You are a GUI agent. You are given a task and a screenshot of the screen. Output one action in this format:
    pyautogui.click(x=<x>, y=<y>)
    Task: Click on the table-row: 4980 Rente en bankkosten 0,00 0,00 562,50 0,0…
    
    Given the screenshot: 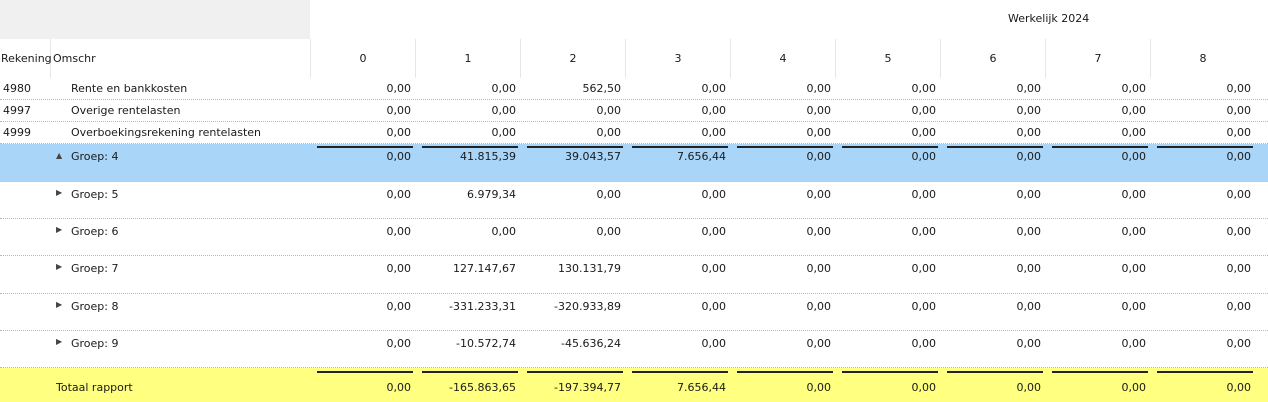 What is the action you would take?
    pyautogui.click(x=634, y=89)
    